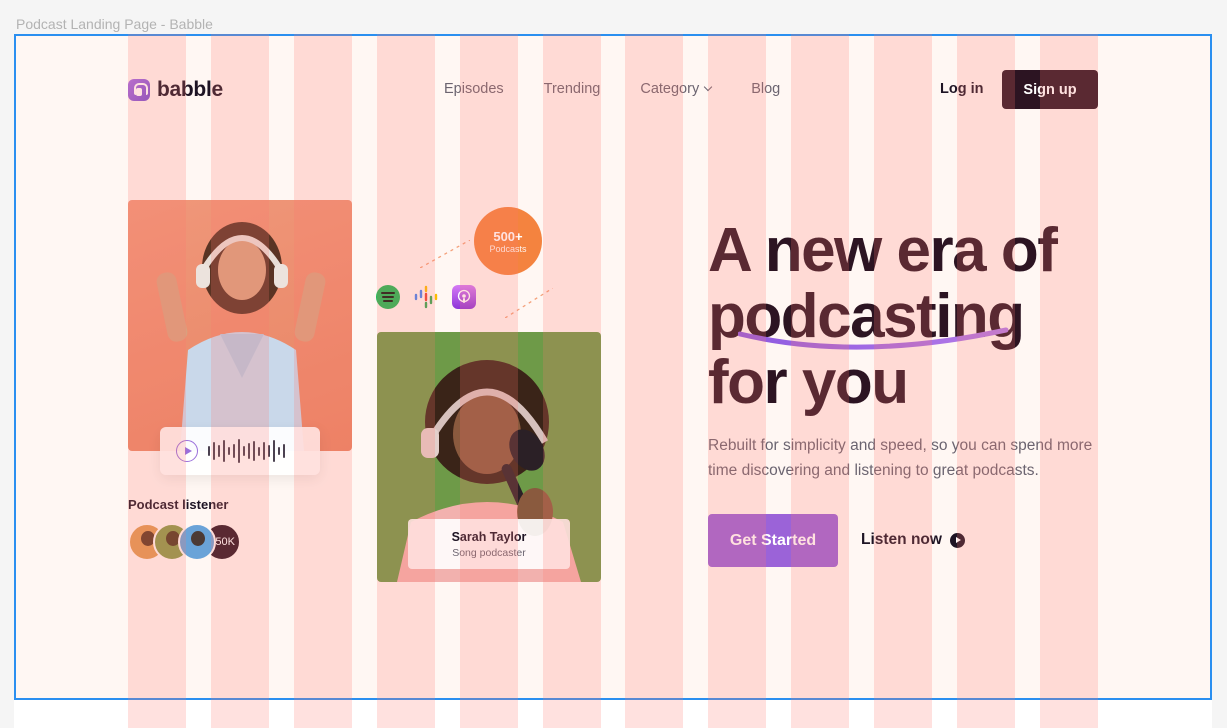 Image resolution: width=1227 pixels, height=728 pixels. What do you see at coordinates (241, 336) in the screenshot?
I see `woman-with-headphones-image` at bounding box center [241, 336].